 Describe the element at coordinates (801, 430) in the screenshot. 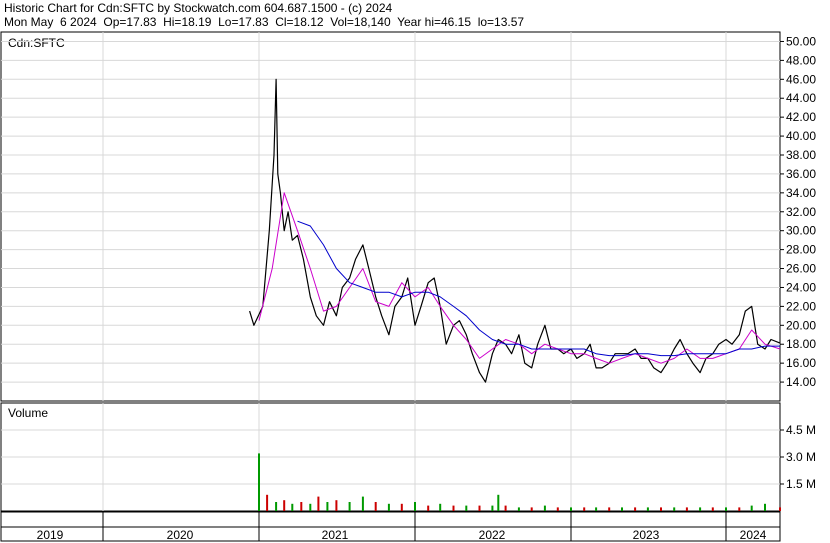

I see `volume-tick-label: 4.5 M` at that location.